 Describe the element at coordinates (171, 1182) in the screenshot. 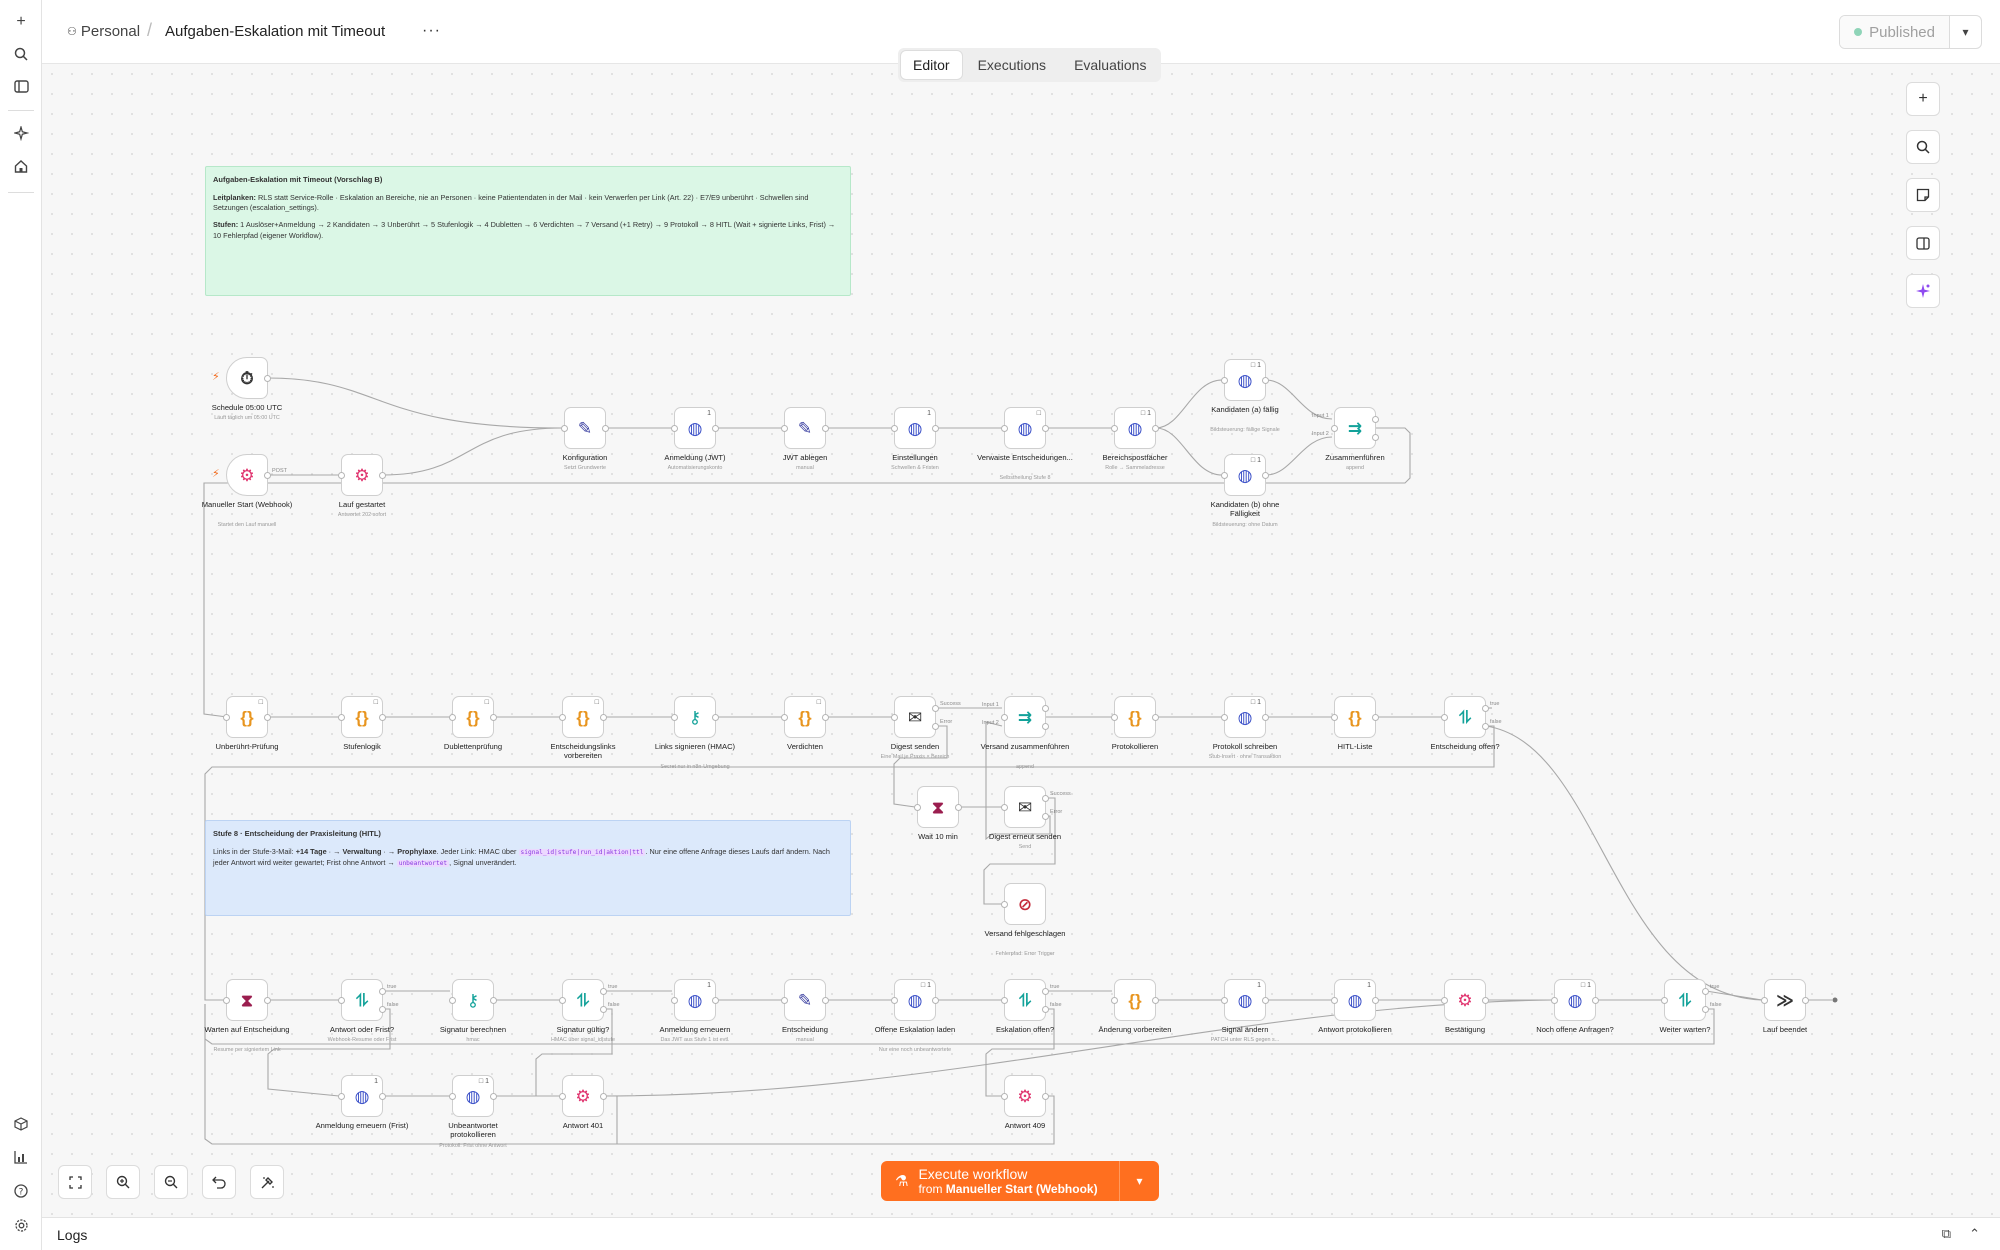

I see `zoom-out-button` at that location.